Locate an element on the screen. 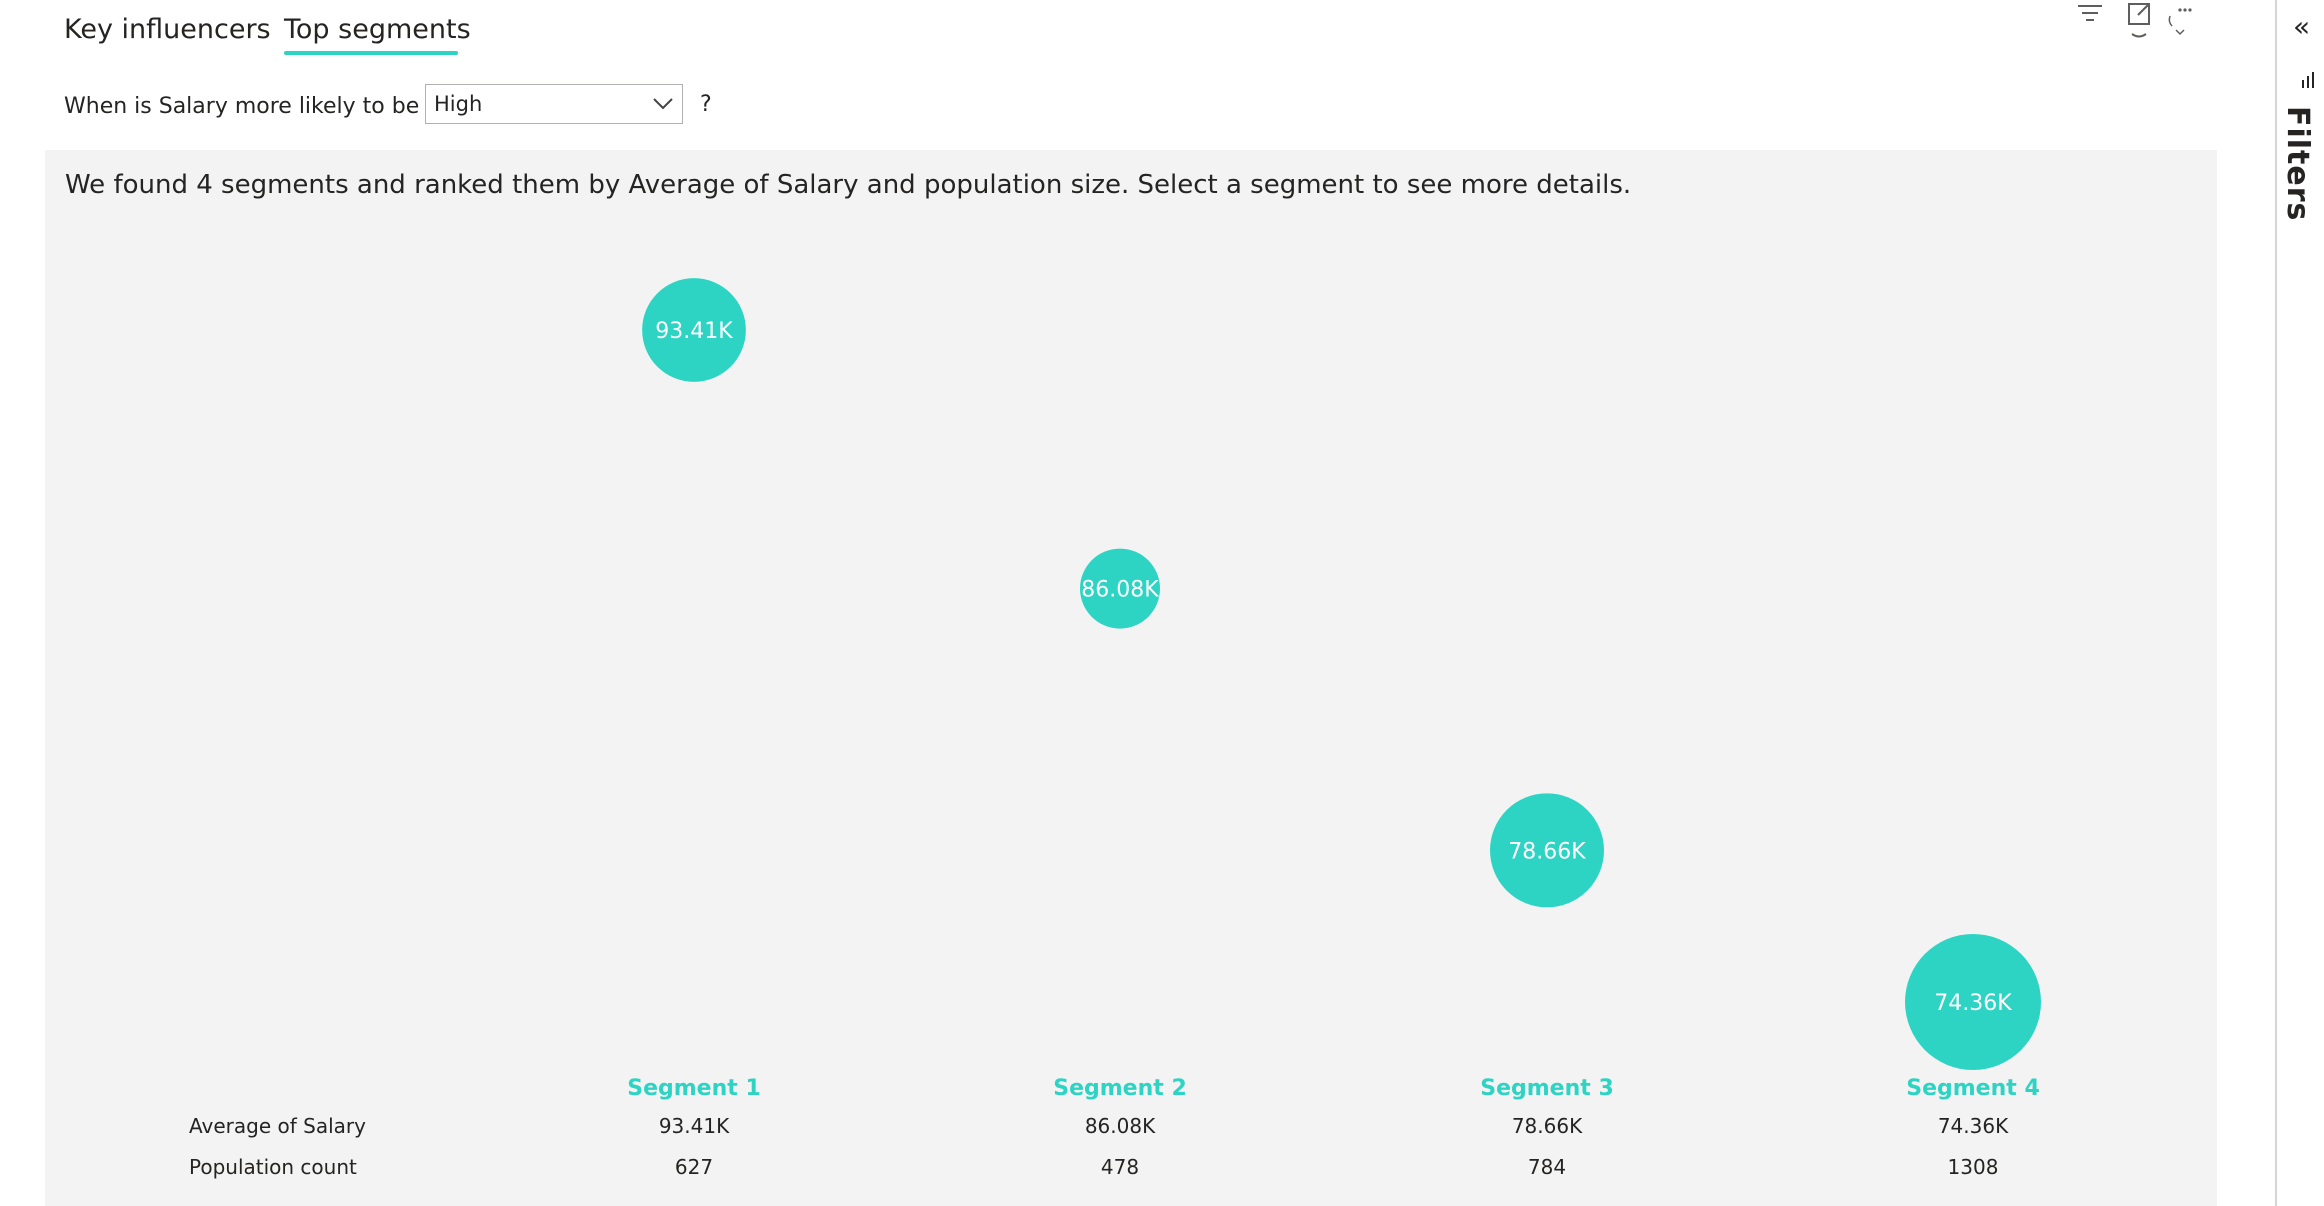  segment-4-bubble-label: 74.36K is located at coordinates (1973, 1003).